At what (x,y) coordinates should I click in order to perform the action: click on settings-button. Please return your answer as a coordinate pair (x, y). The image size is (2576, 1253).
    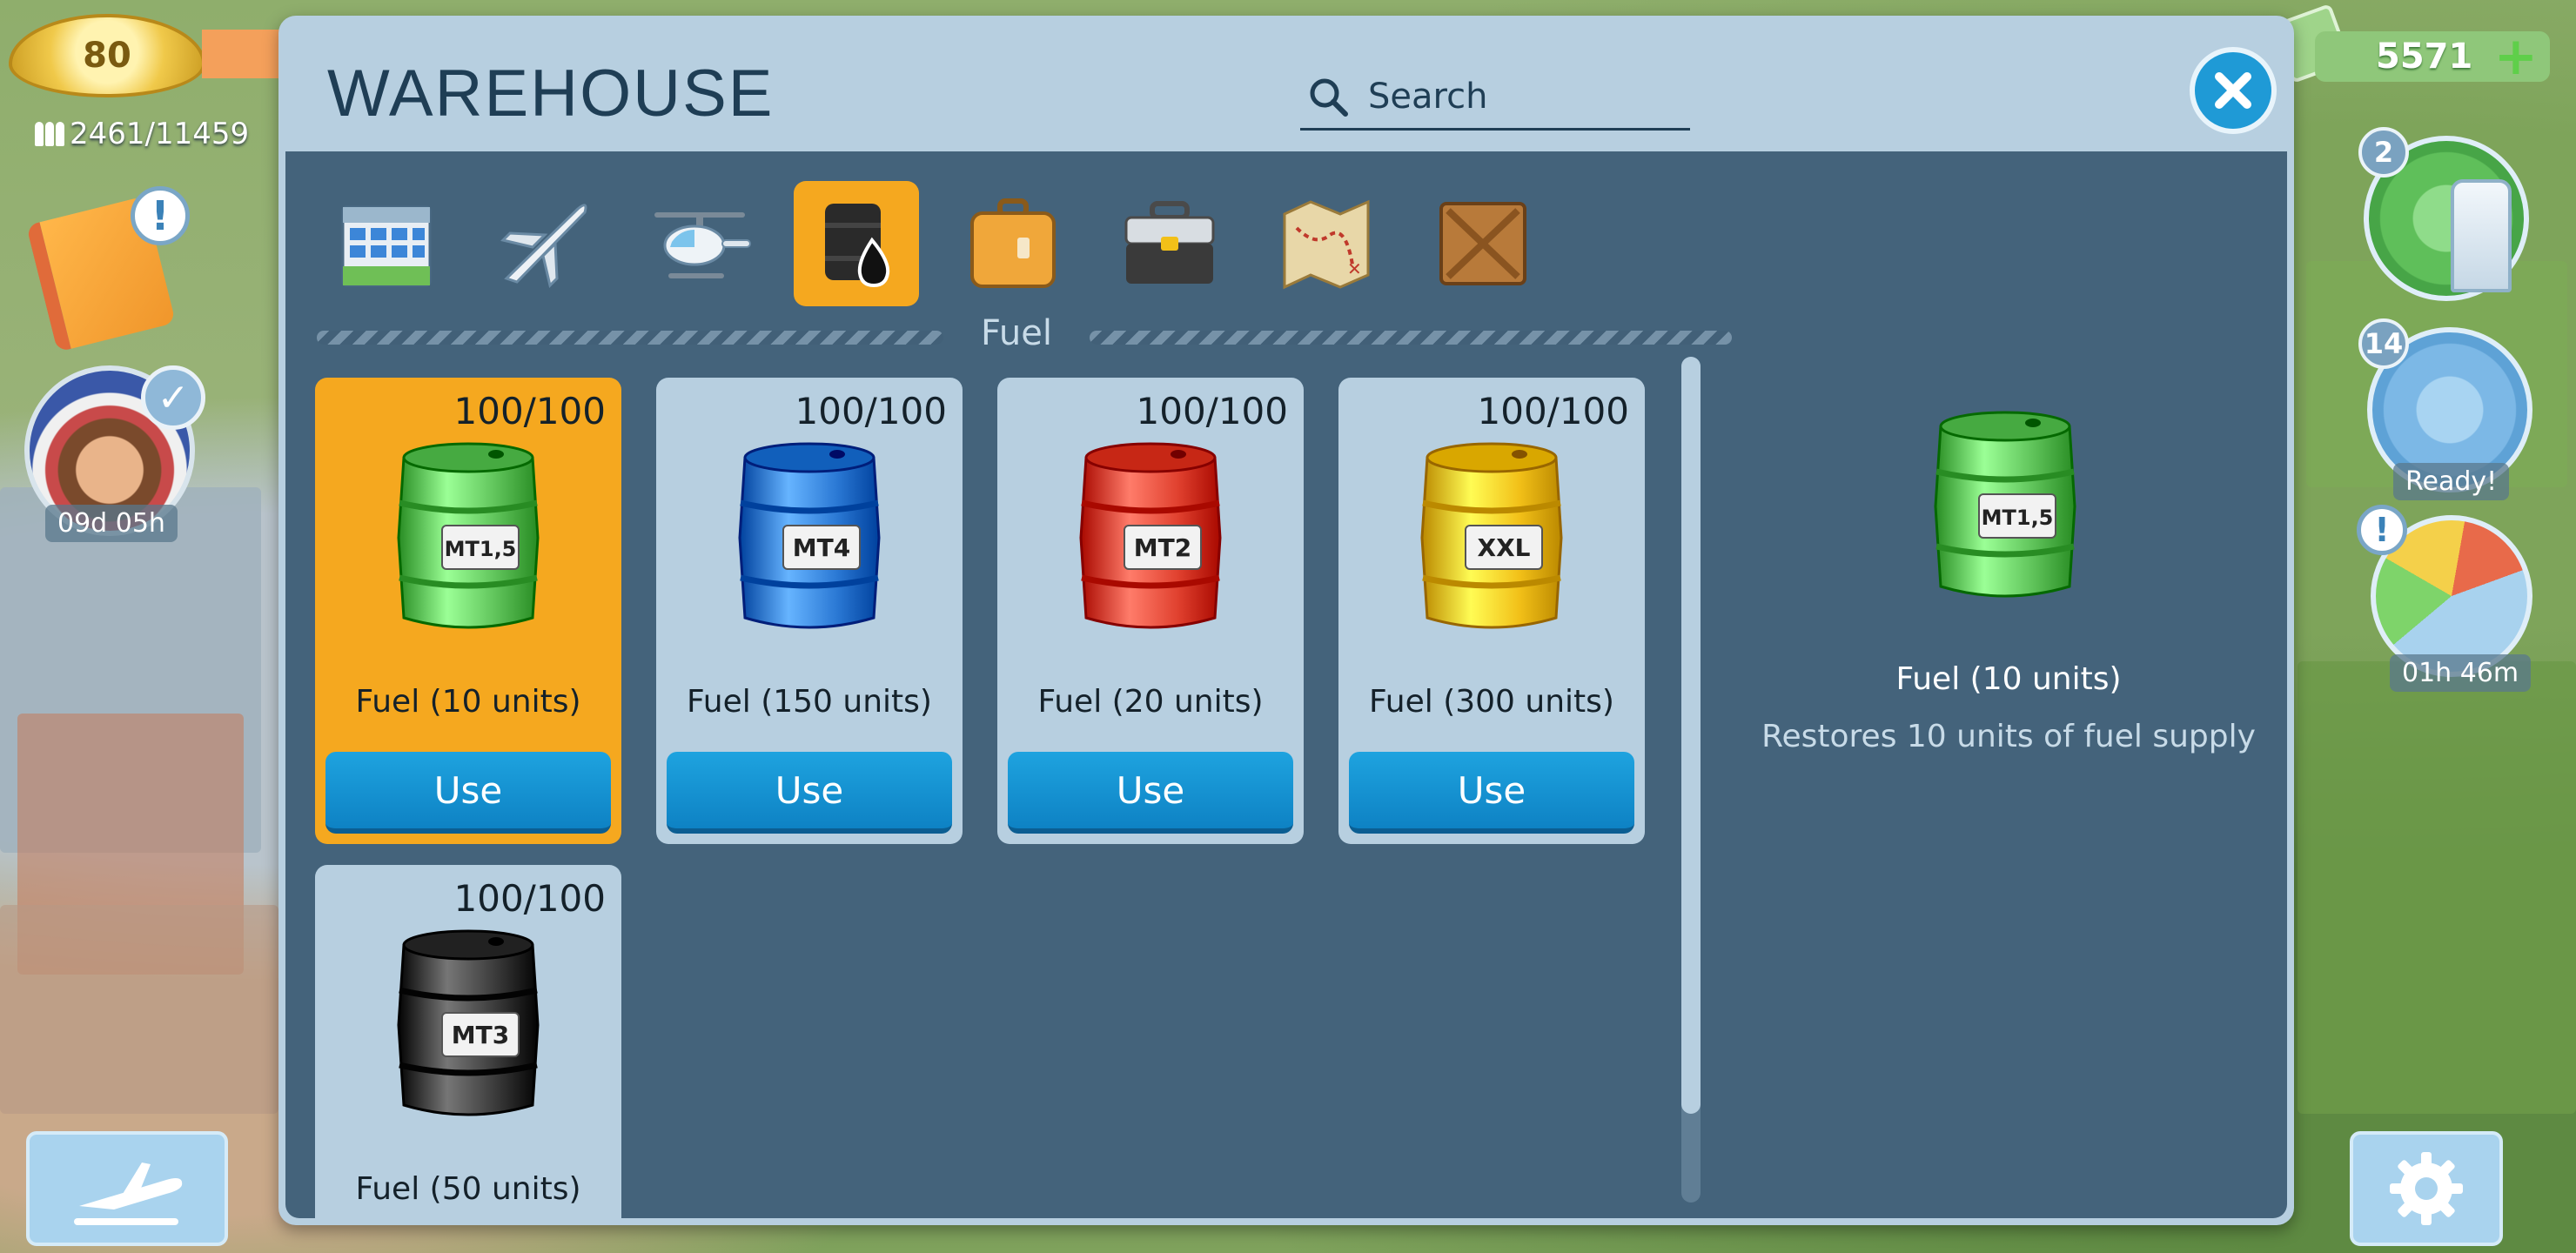
    Looking at the image, I should click on (2426, 1188).